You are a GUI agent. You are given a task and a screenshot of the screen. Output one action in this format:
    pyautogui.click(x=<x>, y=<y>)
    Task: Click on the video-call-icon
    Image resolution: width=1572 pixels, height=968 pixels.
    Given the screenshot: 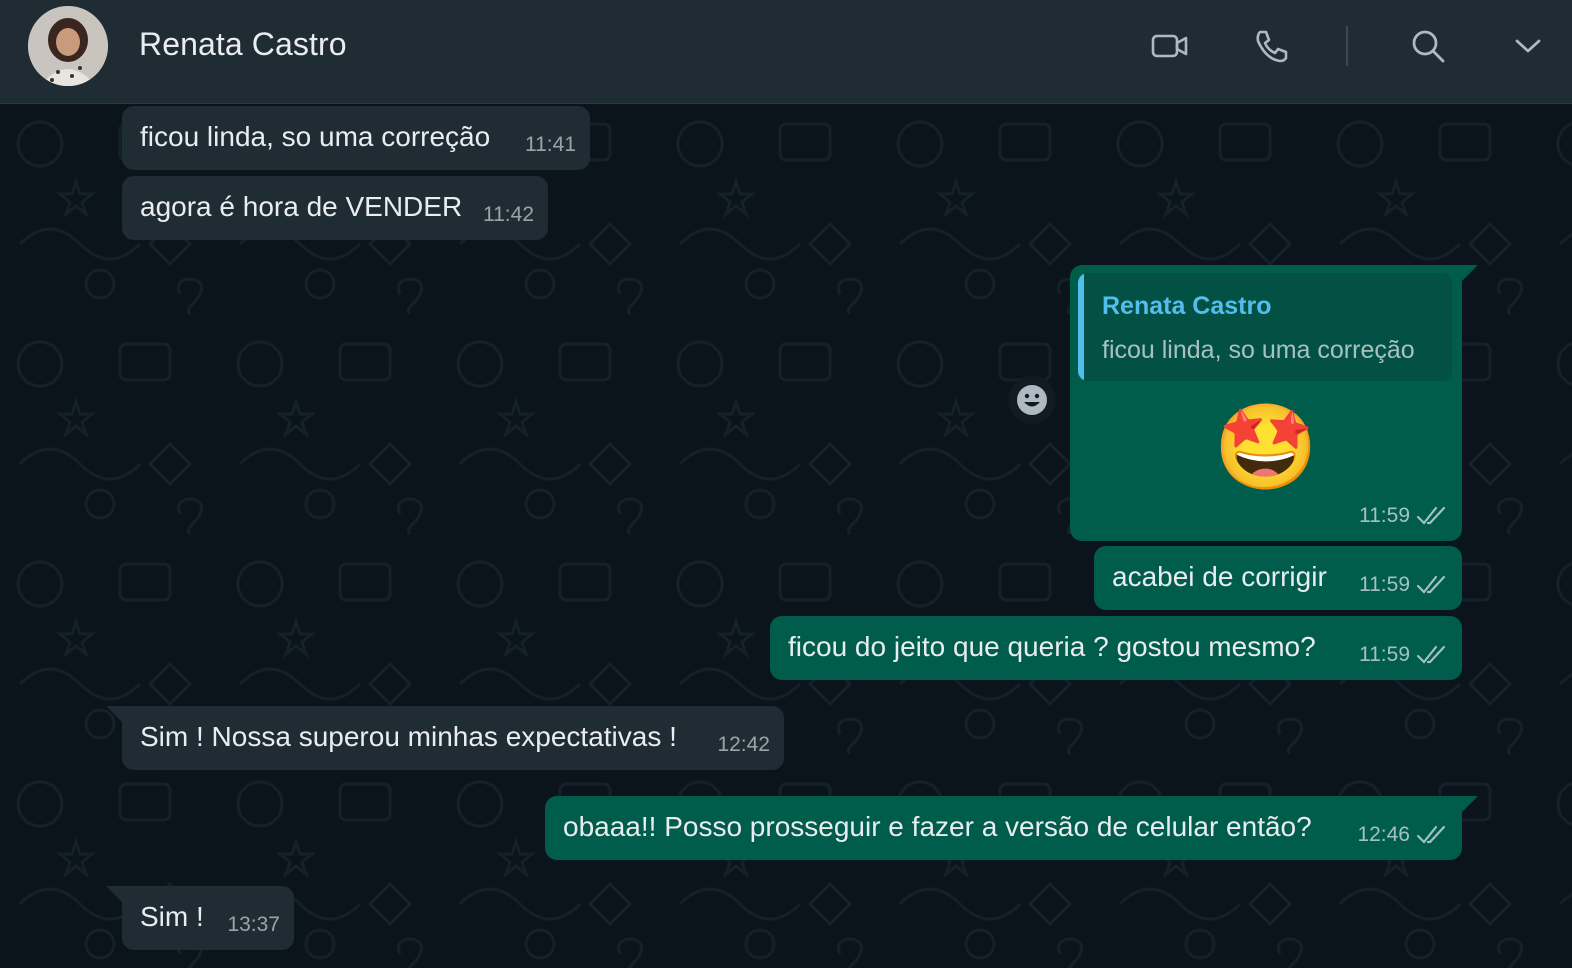 What is the action you would take?
    pyautogui.click(x=1170, y=46)
    